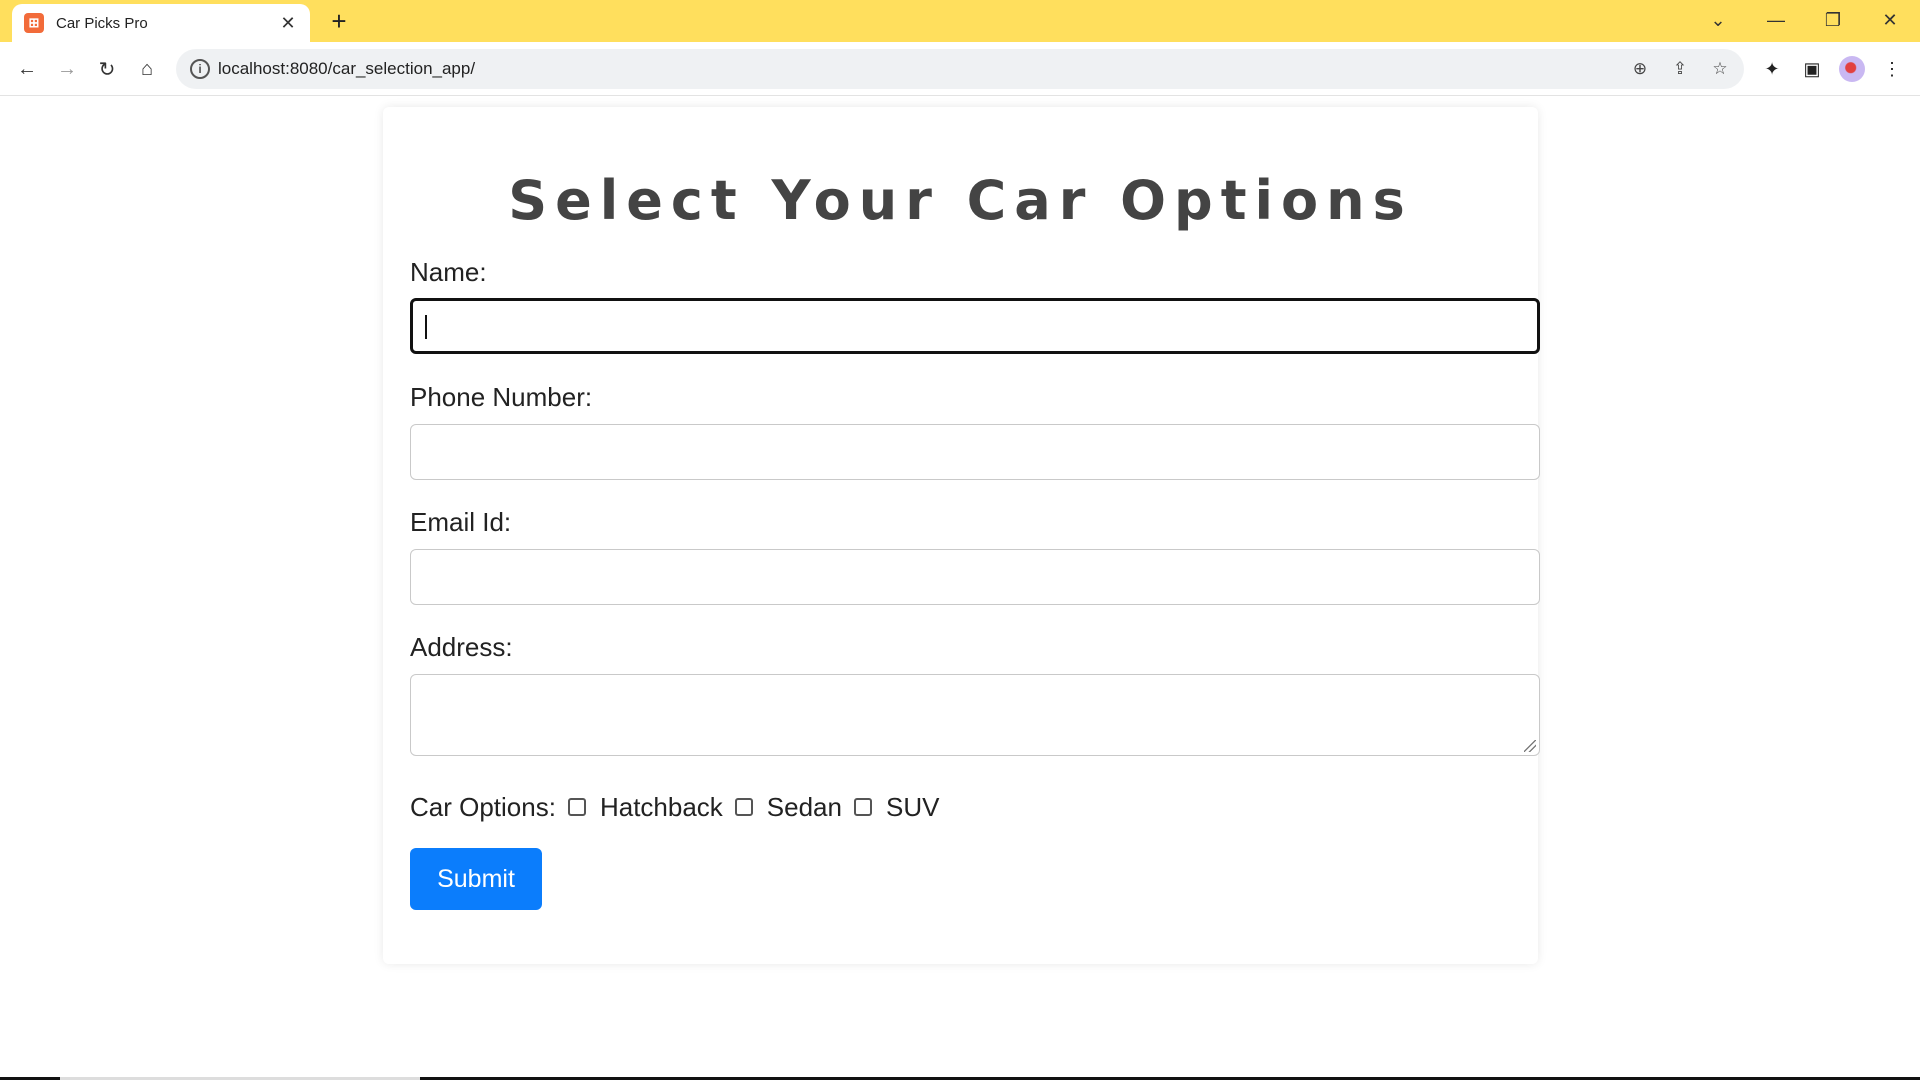 This screenshot has height=1080, width=1920. What do you see at coordinates (501, 397) in the screenshot?
I see `phone-label: Phone Number:` at bounding box center [501, 397].